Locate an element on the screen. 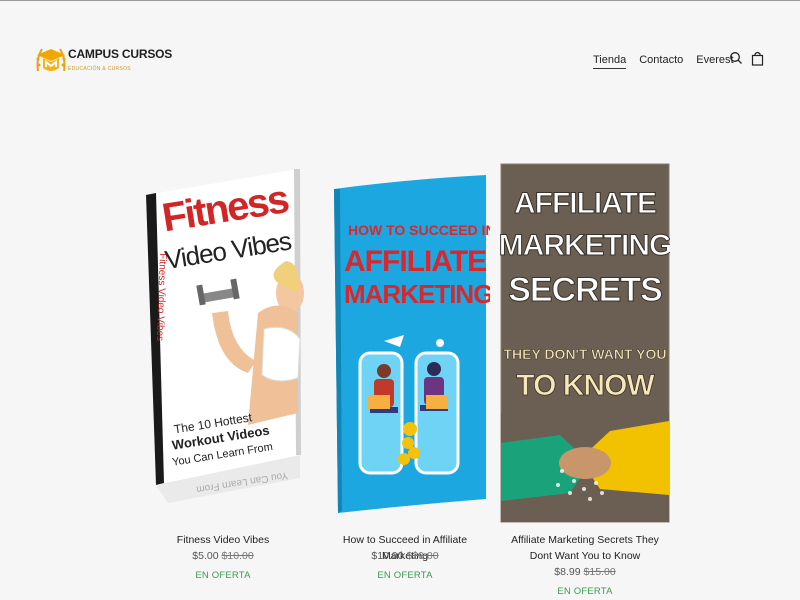 This screenshot has width=800, height=600. product-price: $8.99 $15.00 is located at coordinates (585, 572).